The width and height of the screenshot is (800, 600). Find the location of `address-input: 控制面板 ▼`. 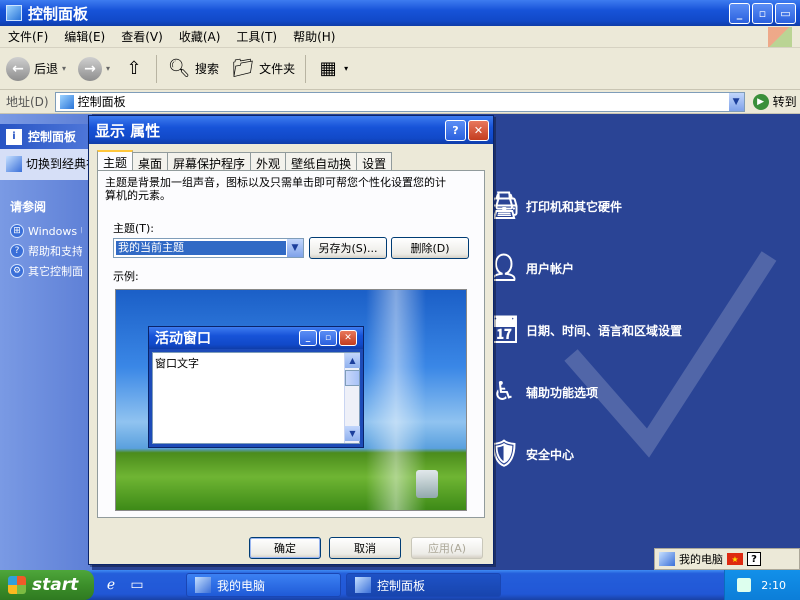

address-input: 控制面板 ▼ is located at coordinates (399, 101).